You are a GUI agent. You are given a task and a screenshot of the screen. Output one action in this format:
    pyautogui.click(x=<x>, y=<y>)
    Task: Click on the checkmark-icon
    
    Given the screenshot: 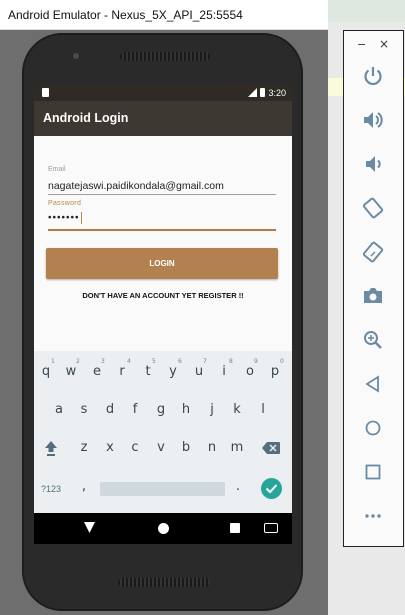 What is the action you would take?
    pyautogui.click(x=271, y=489)
    